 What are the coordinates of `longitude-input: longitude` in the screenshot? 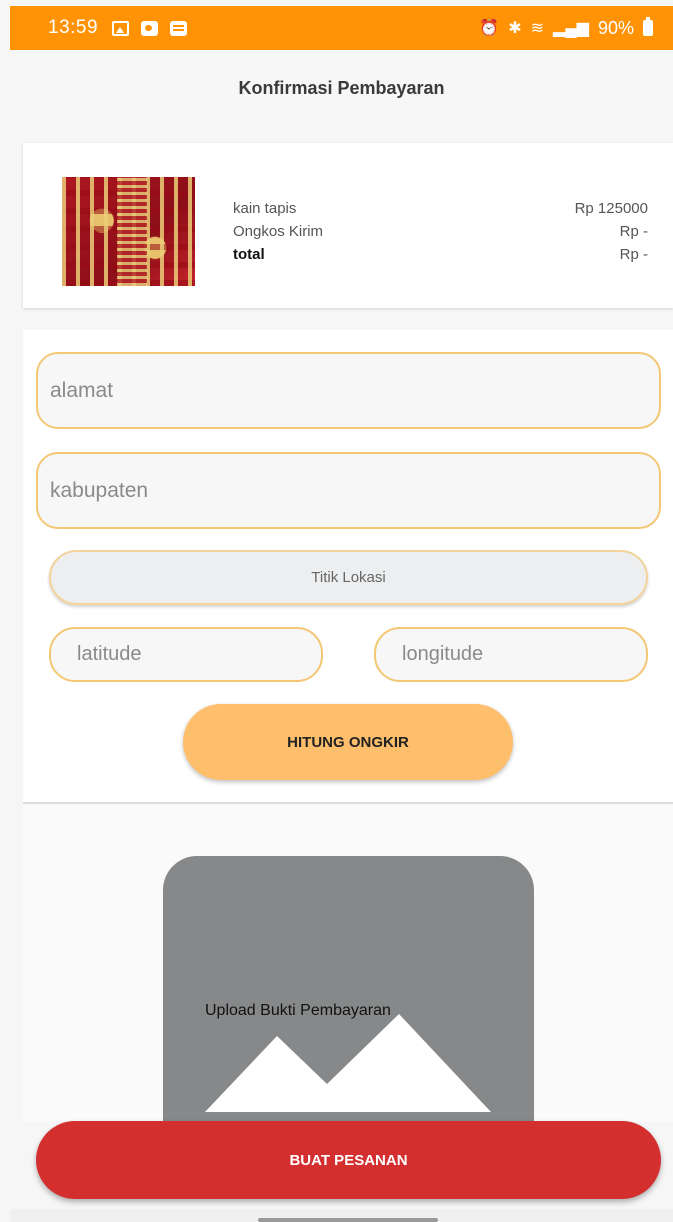 It's located at (511, 654).